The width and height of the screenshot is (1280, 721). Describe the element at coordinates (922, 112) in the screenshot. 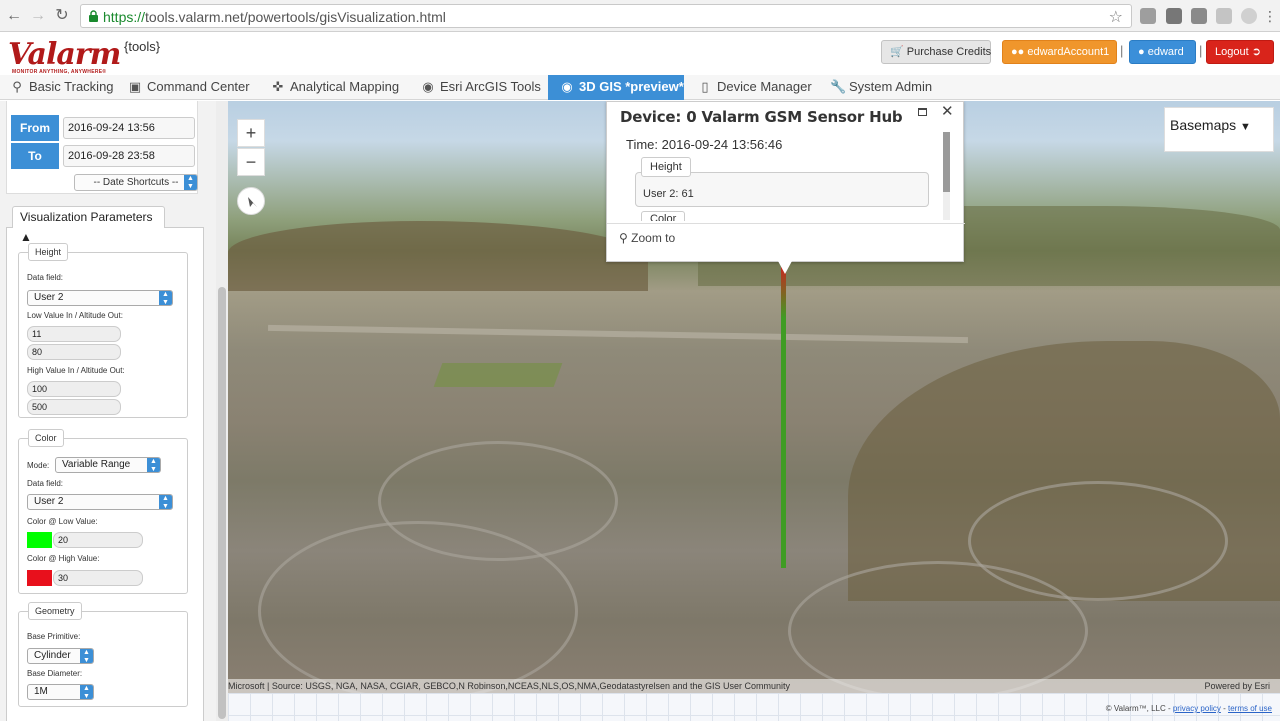

I see `maximize-icon` at that location.